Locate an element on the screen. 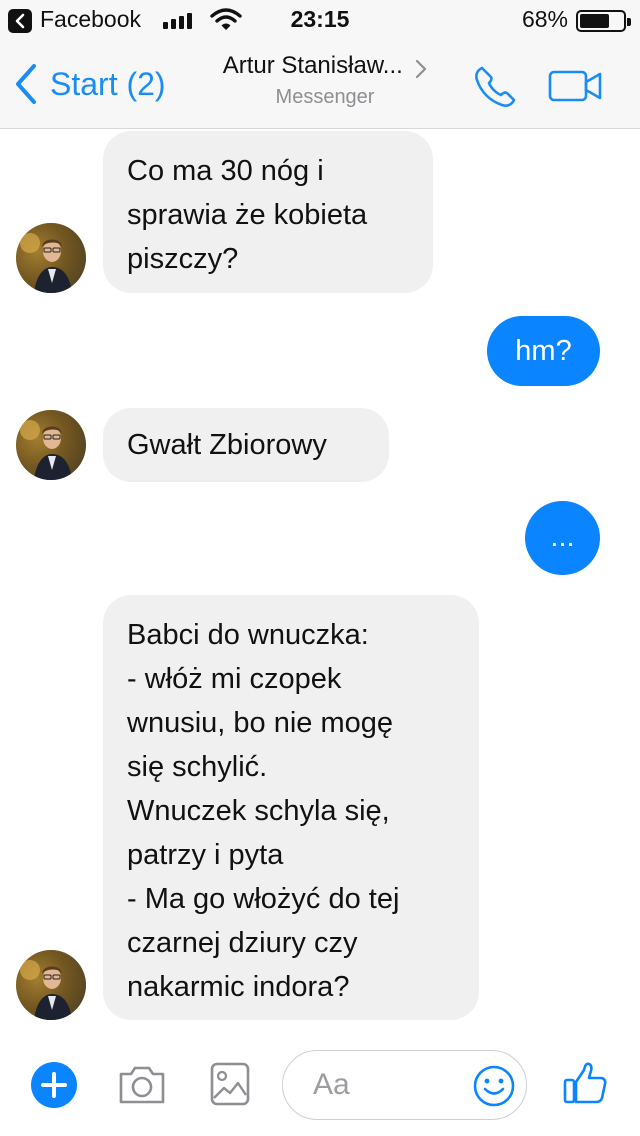 The image size is (640, 1136). message-input-placeholder: Aa is located at coordinates (331, 1084).